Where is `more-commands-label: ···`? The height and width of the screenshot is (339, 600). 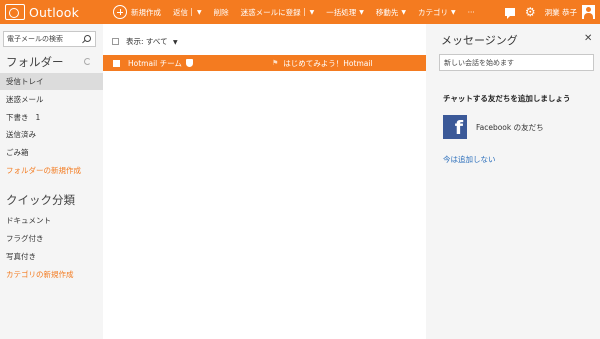 more-commands-label: ··· is located at coordinates (471, 12).